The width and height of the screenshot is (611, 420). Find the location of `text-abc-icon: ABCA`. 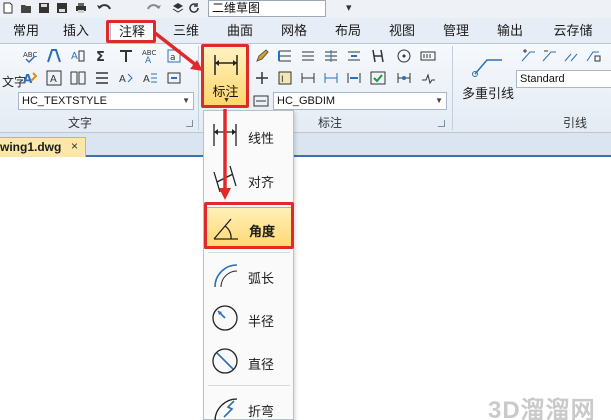

text-abc-icon: ABCA is located at coordinates (150, 56).